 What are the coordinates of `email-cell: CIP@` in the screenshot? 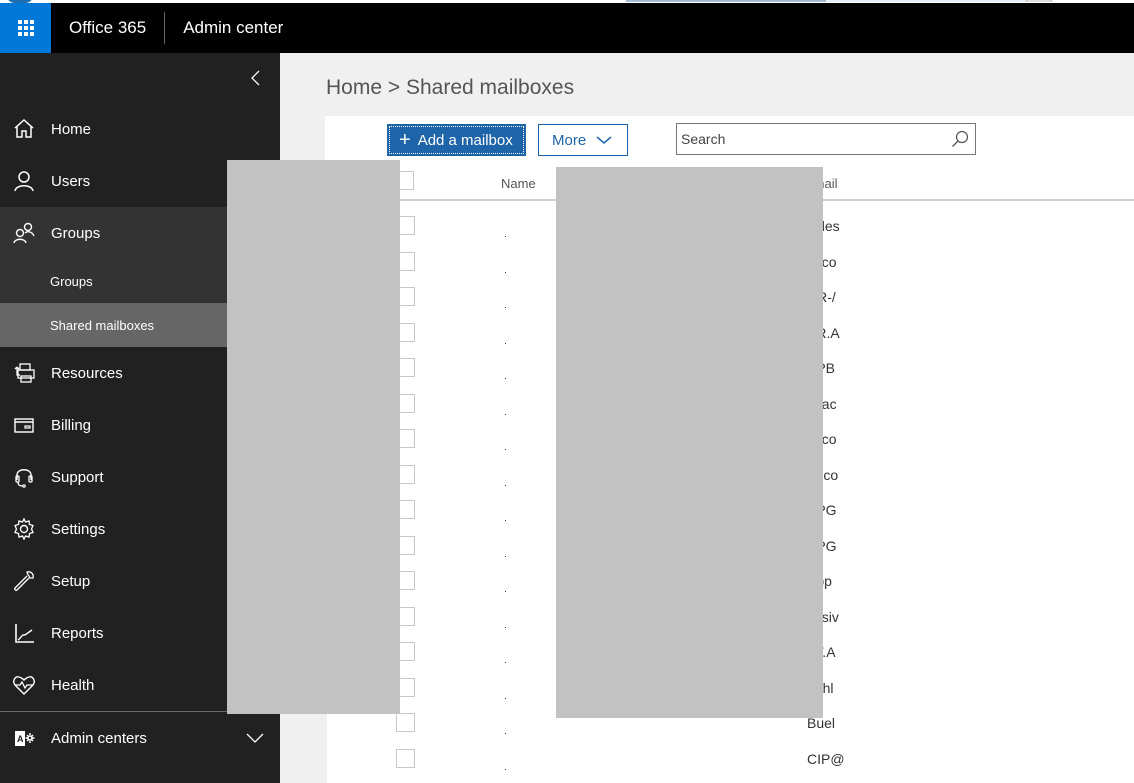 It's located at (826, 758).